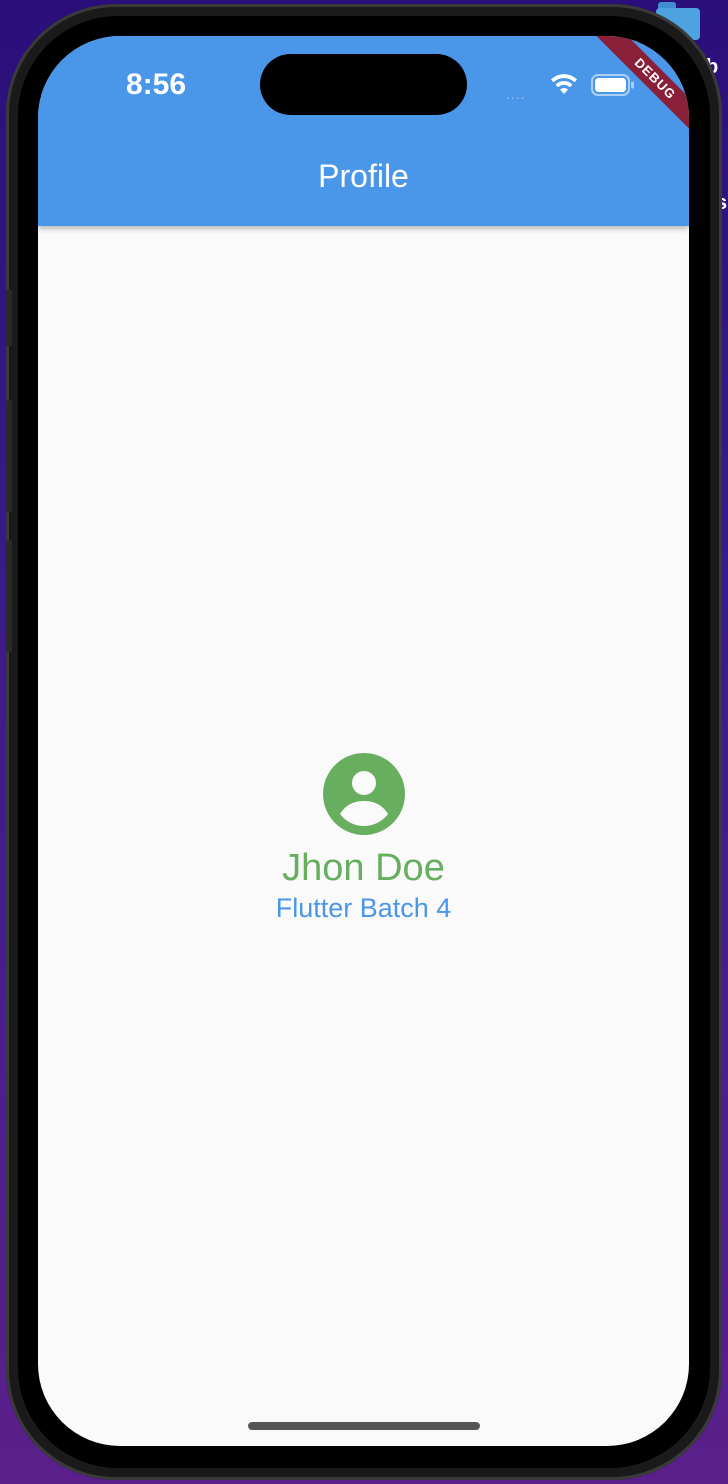  What do you see at coordinates (156, 84) in the screenshot?
I see `status-time: 8:56` at bounding box center [156, 84].